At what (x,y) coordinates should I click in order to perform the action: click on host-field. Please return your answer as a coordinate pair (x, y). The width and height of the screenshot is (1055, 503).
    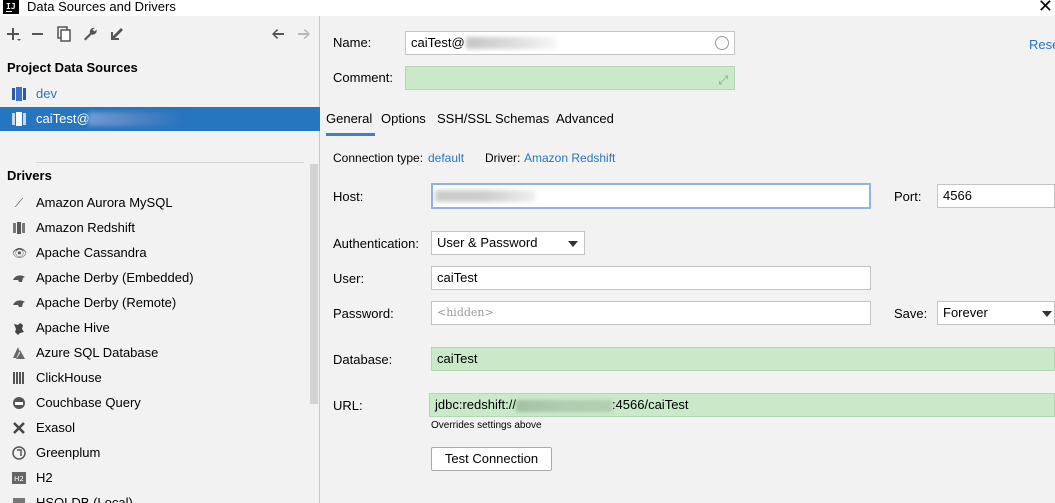
    Looking at the image, I should click on (651, 196).